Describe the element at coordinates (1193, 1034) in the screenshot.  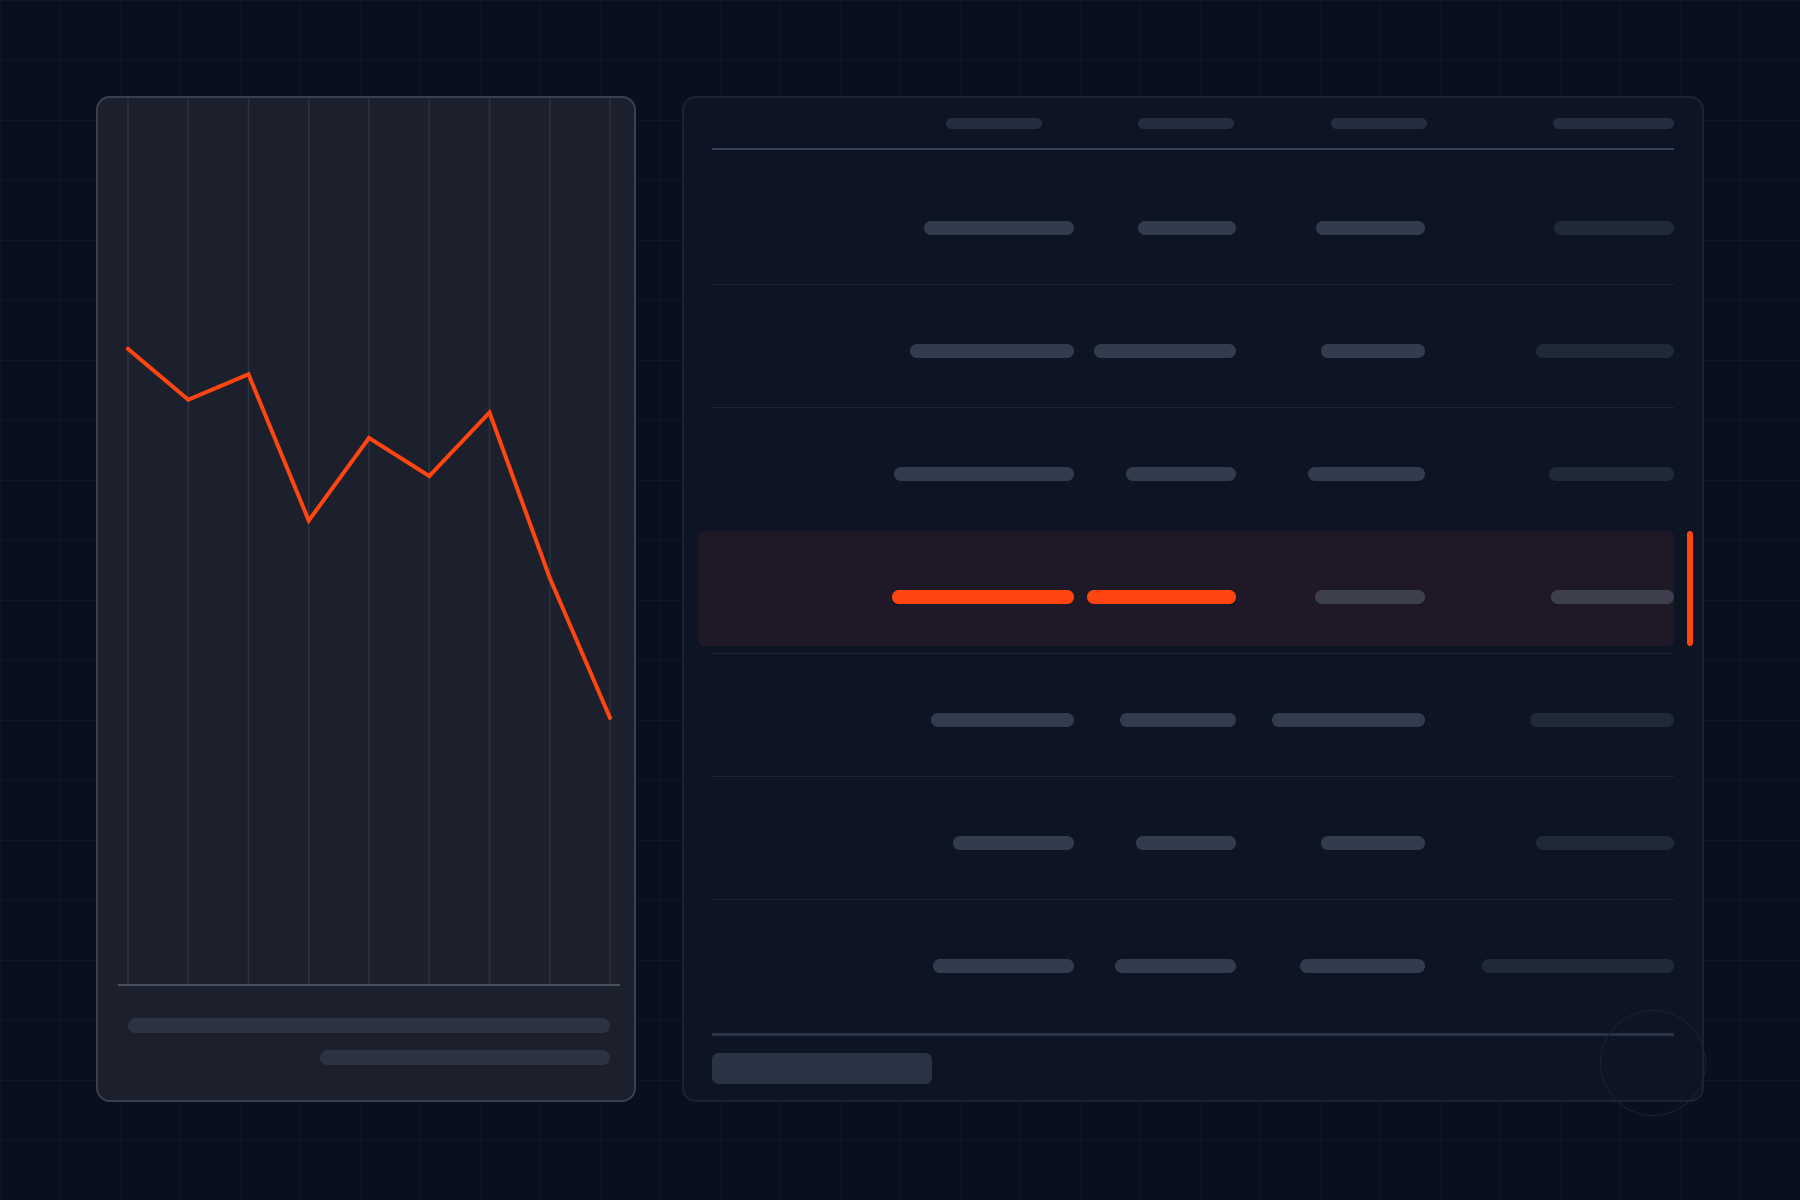
I see `footer-divider` at that location.